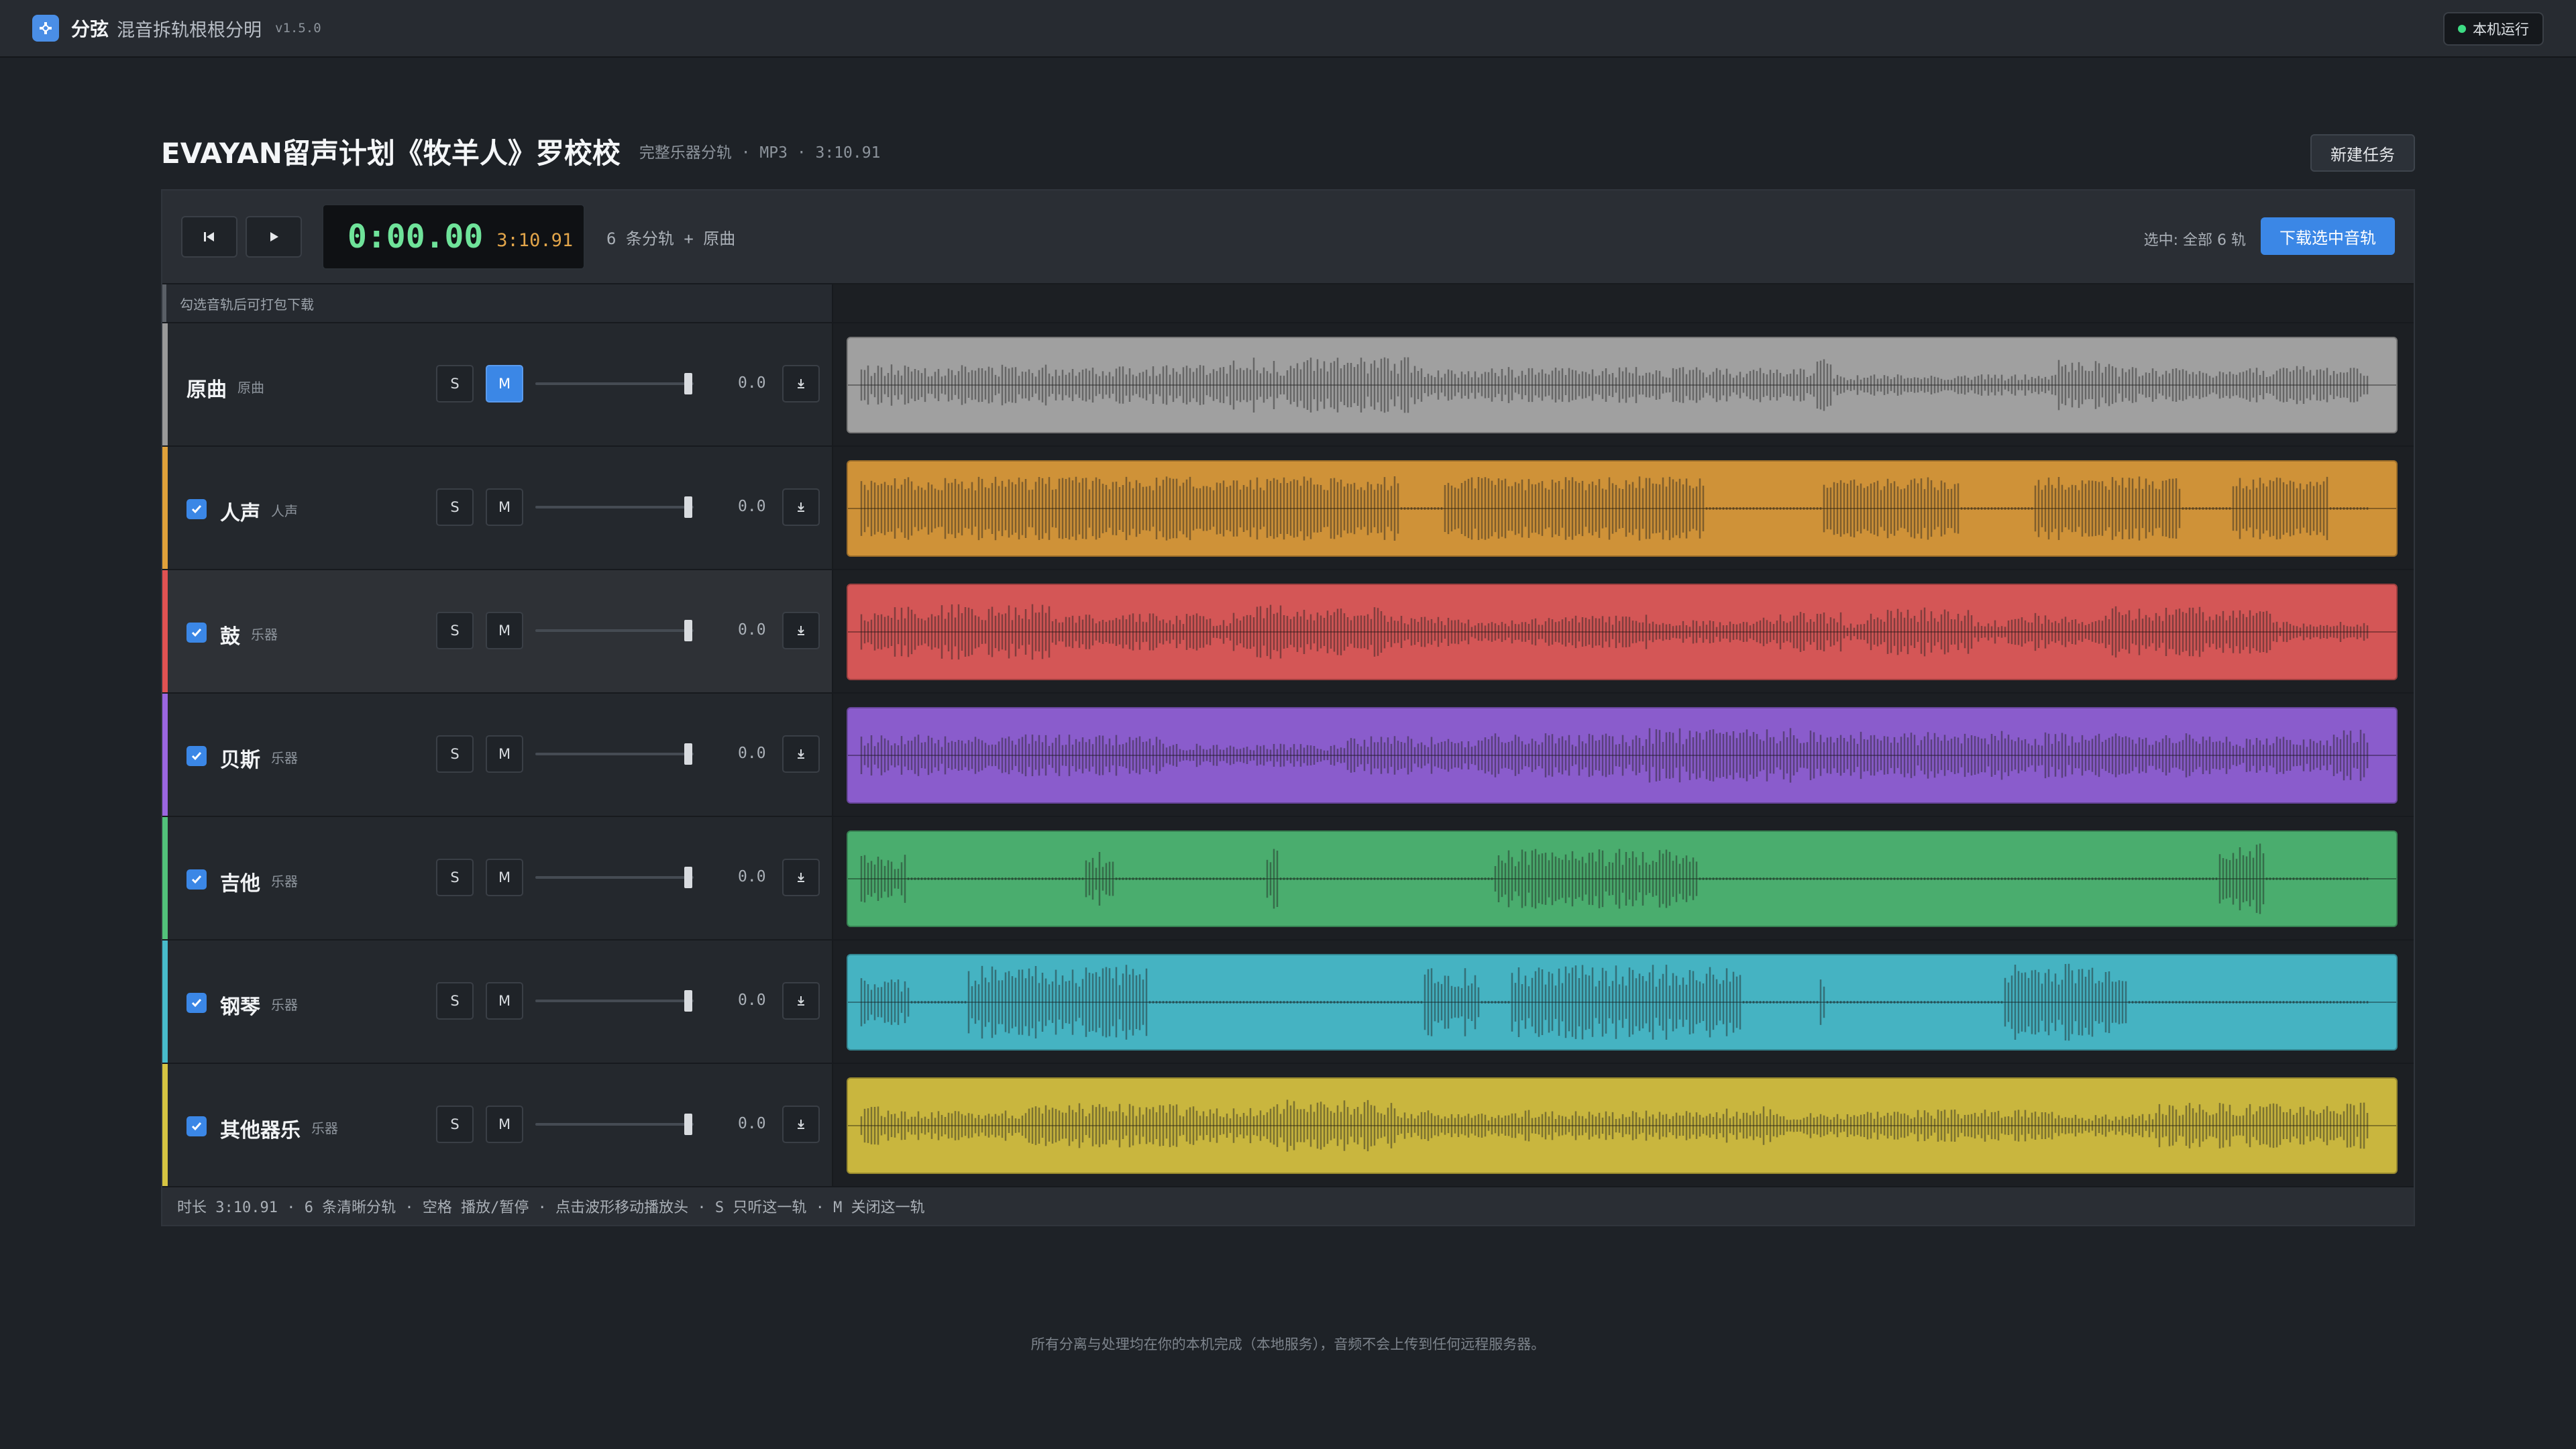 This screenshot has width=2576, height=1449. I want to click on track-row: 吉他 乐器 S M 0.0, so click(1288, 879).